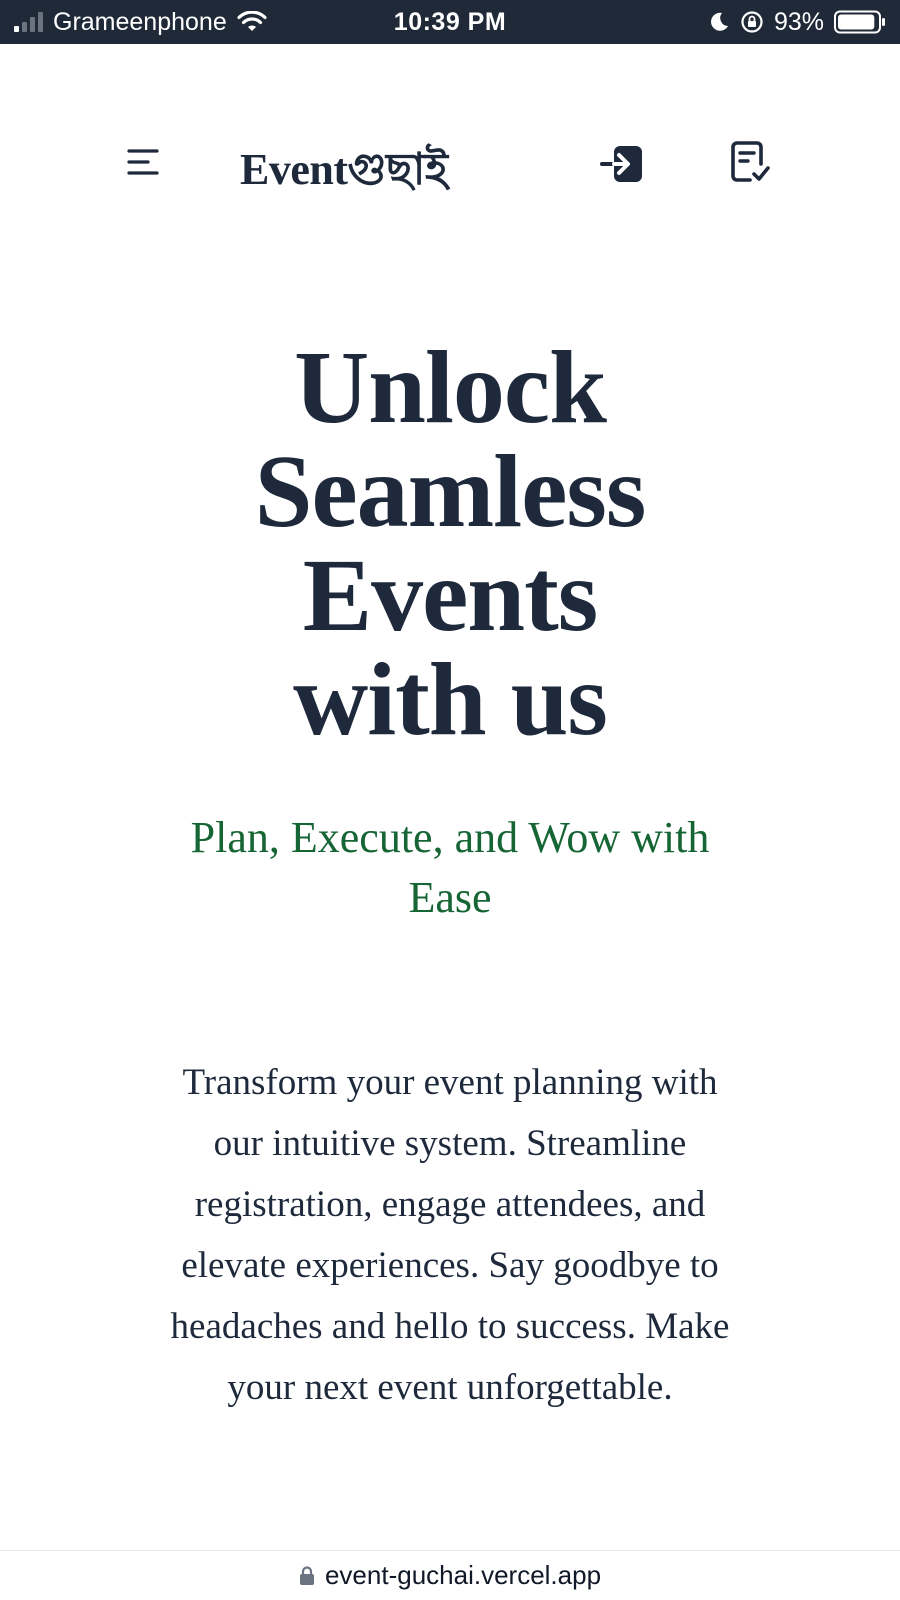 The image size is (900, 1600). Describe the element at coordinates (463, 1575) in the screenshot. I see `url-text: event-guchai.vercel.app` at that location.